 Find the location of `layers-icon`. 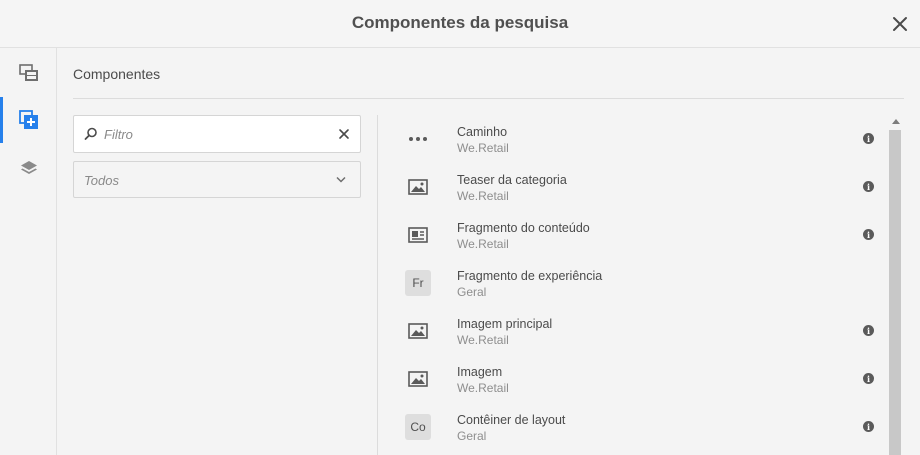

layers-icon is located at coordinates (28, 167).